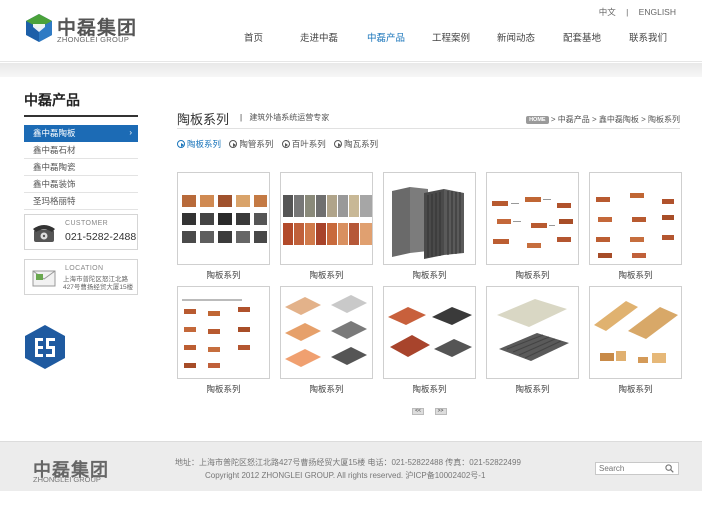 The image size is (702, 528). I want to click on nav-bases: 配套基地, so click(582, 37).